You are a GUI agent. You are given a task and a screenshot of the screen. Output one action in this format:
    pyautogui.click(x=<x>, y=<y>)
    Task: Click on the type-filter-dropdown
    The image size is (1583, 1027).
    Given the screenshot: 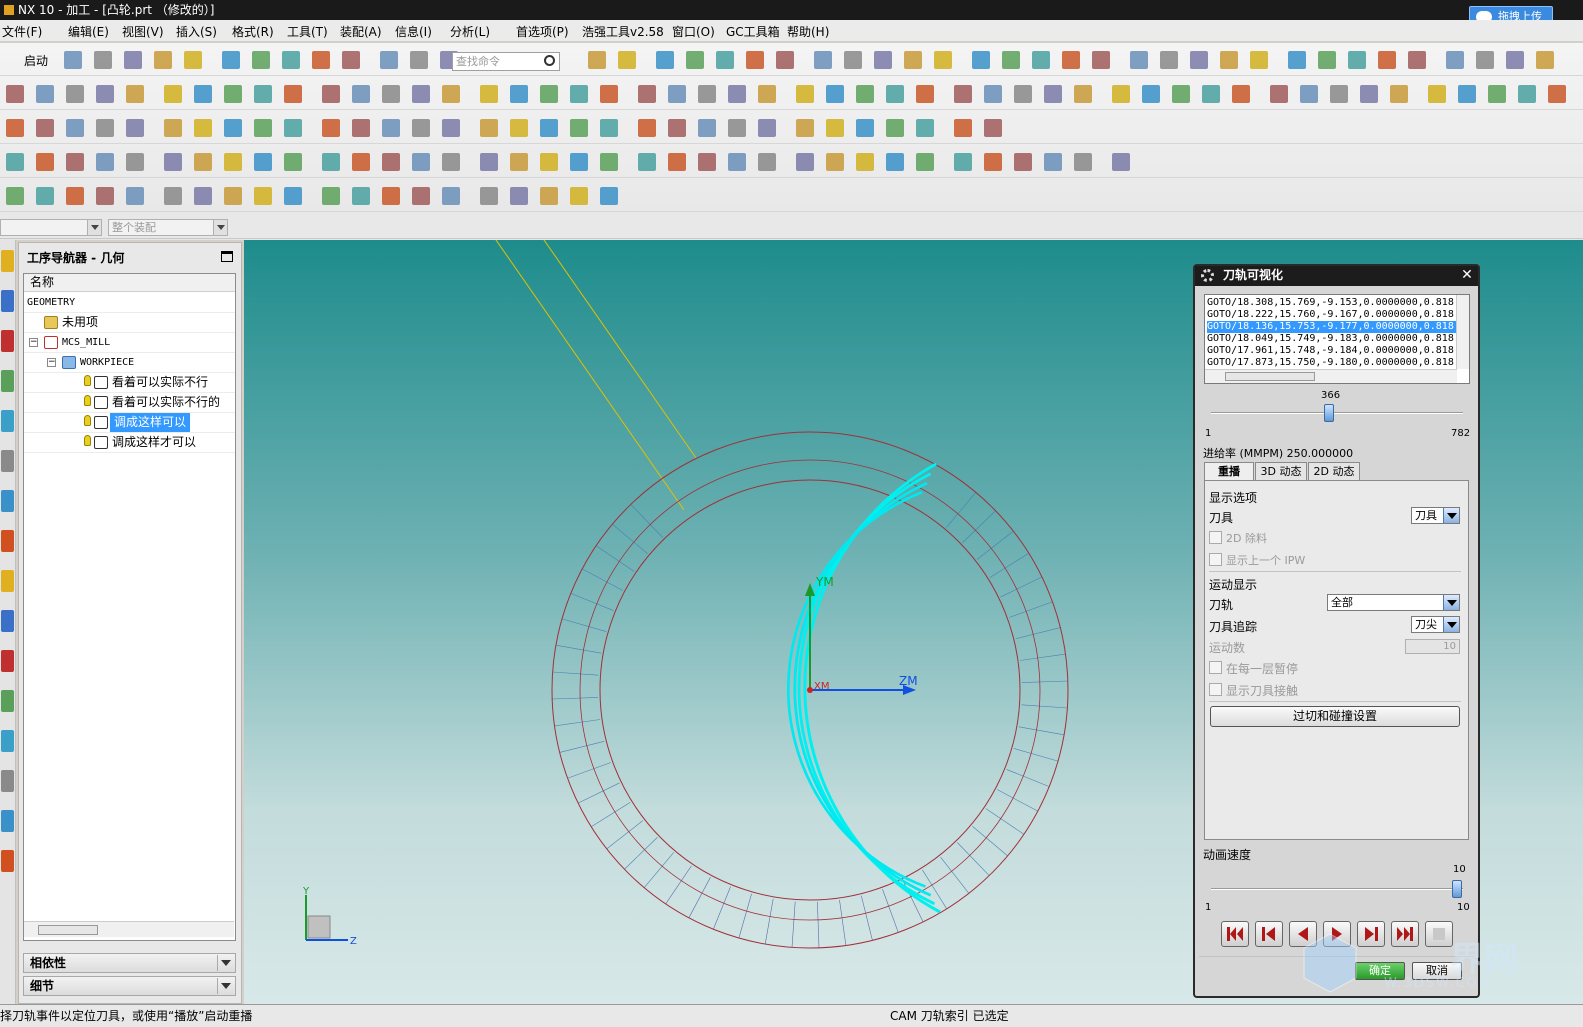 What is the action you would take?
    pyautogui.click(x=51, y=227)
    